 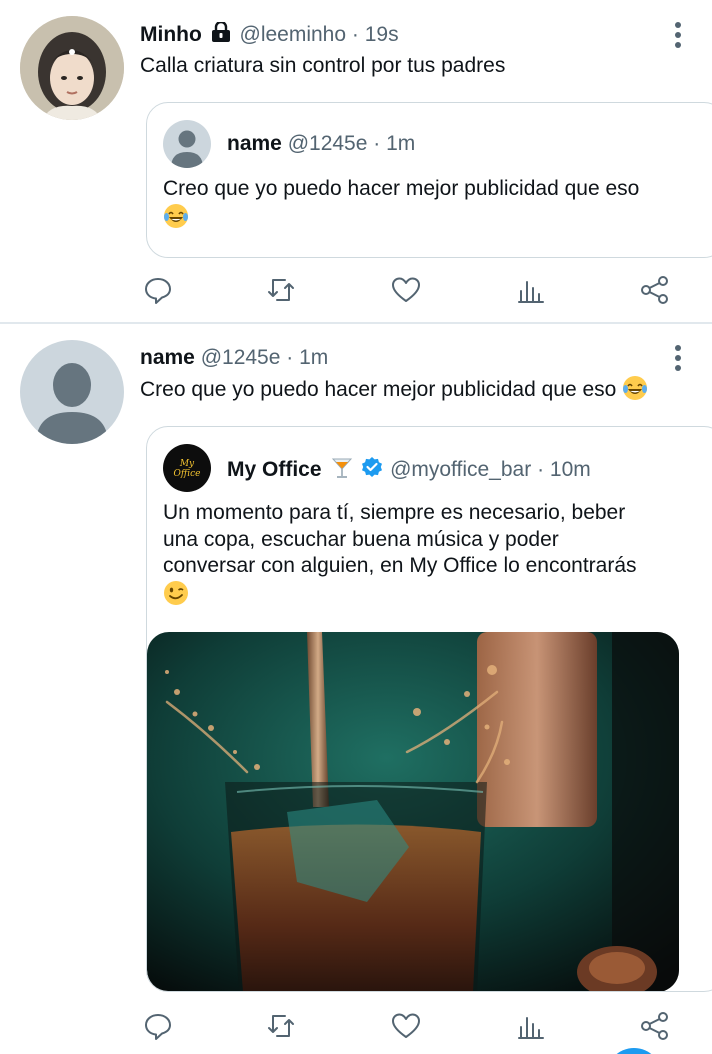 I want to click on tweet-2-actions, so click(x=410, y=1026).